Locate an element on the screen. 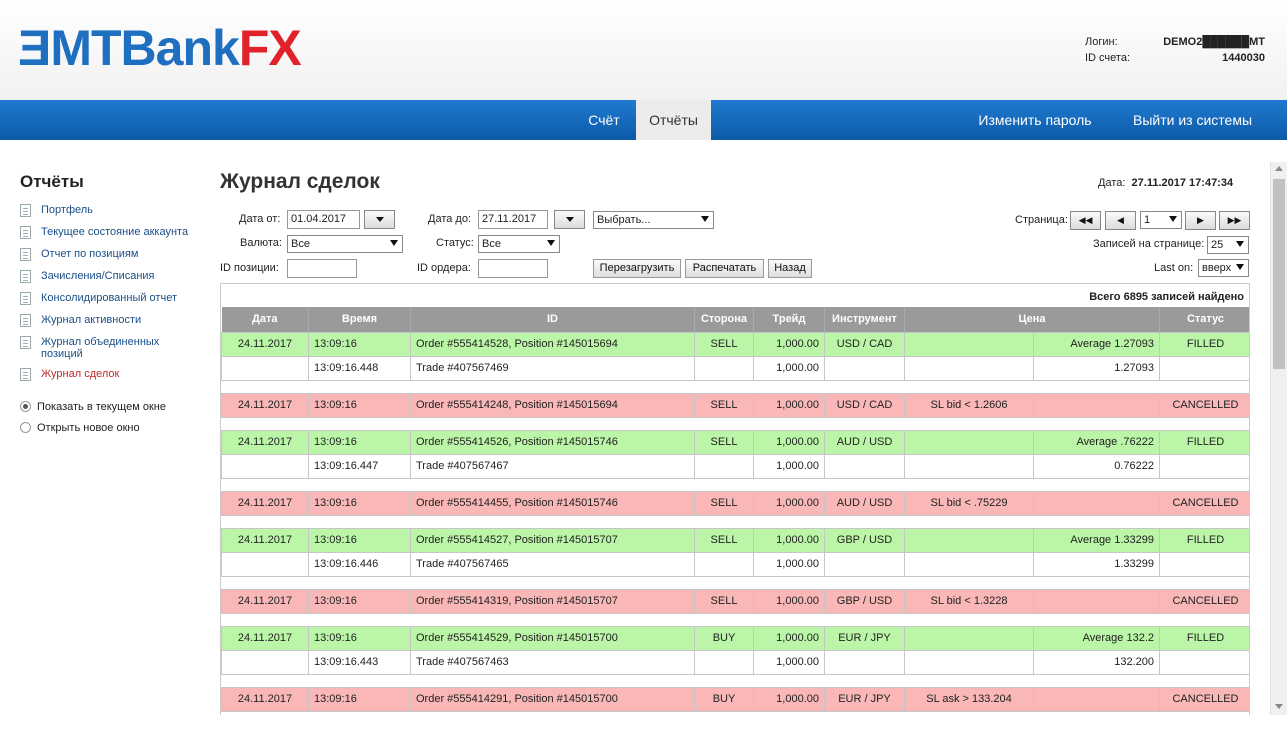  currency-select: Все is located at coordinates (345, 244).